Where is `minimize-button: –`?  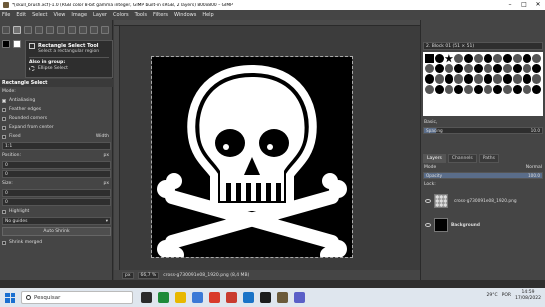 minimize-button: – is located at coordinates (510, 5).